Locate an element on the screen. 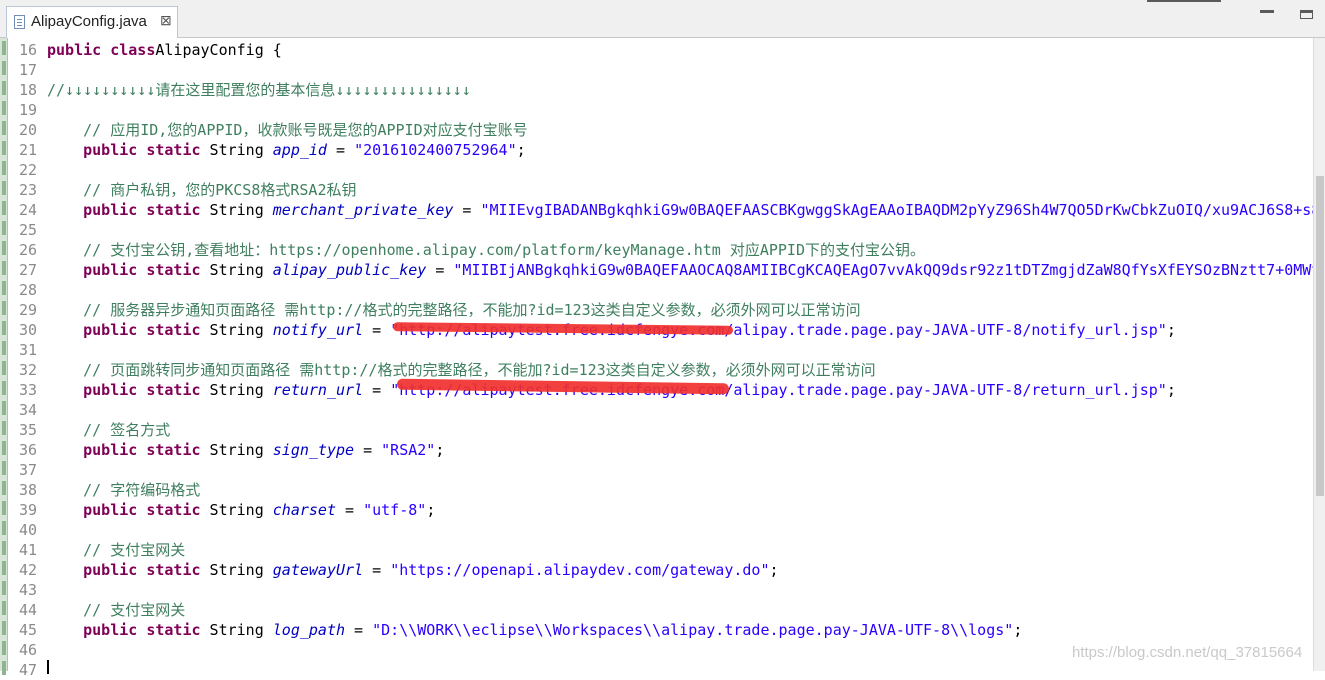 Image resolution: width=1325 pixels, height=680 pixels. line-number: 45 is located at coordinates (27, 630).